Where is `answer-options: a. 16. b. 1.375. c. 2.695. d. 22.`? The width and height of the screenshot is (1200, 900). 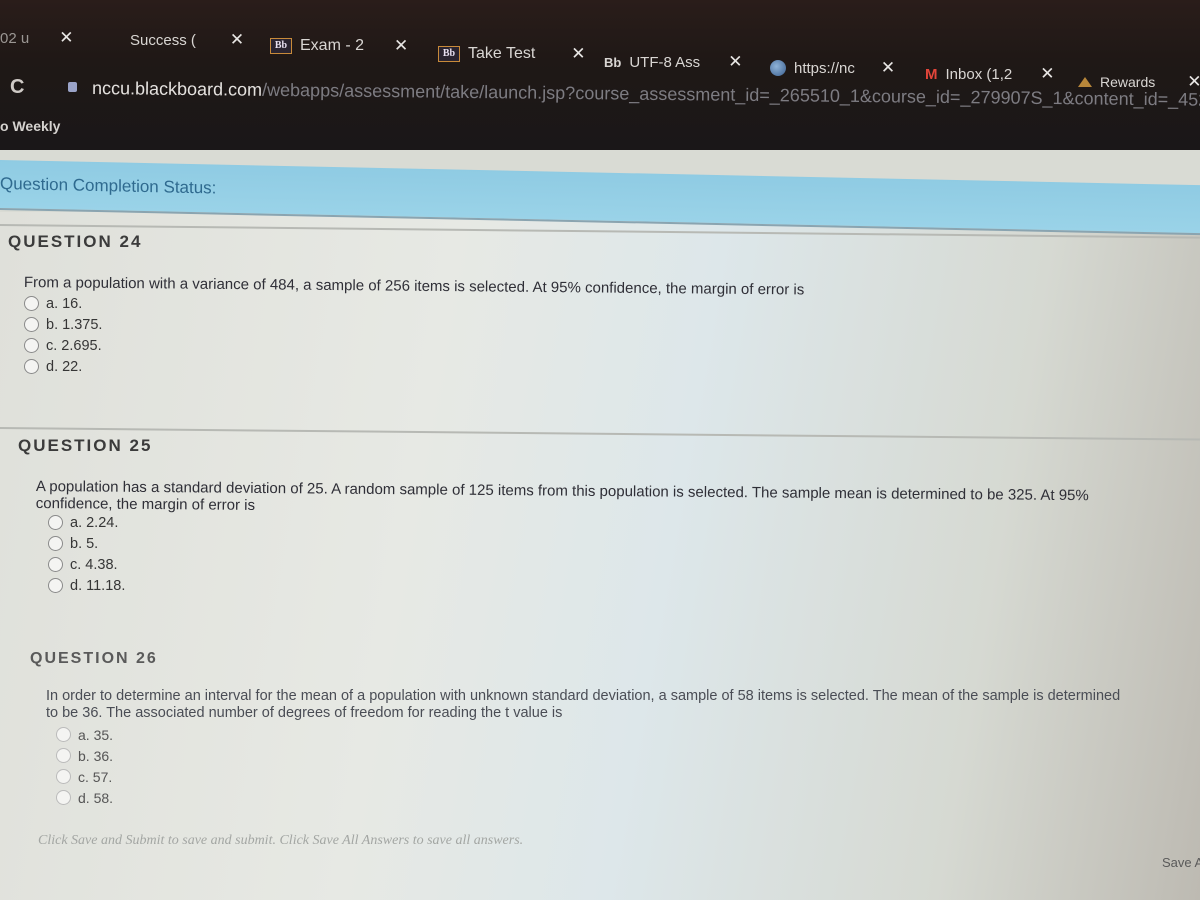 answer-options: a. 16. b. 1.375. c. 2.695. d. 22. is located at coordinates (516, 335).